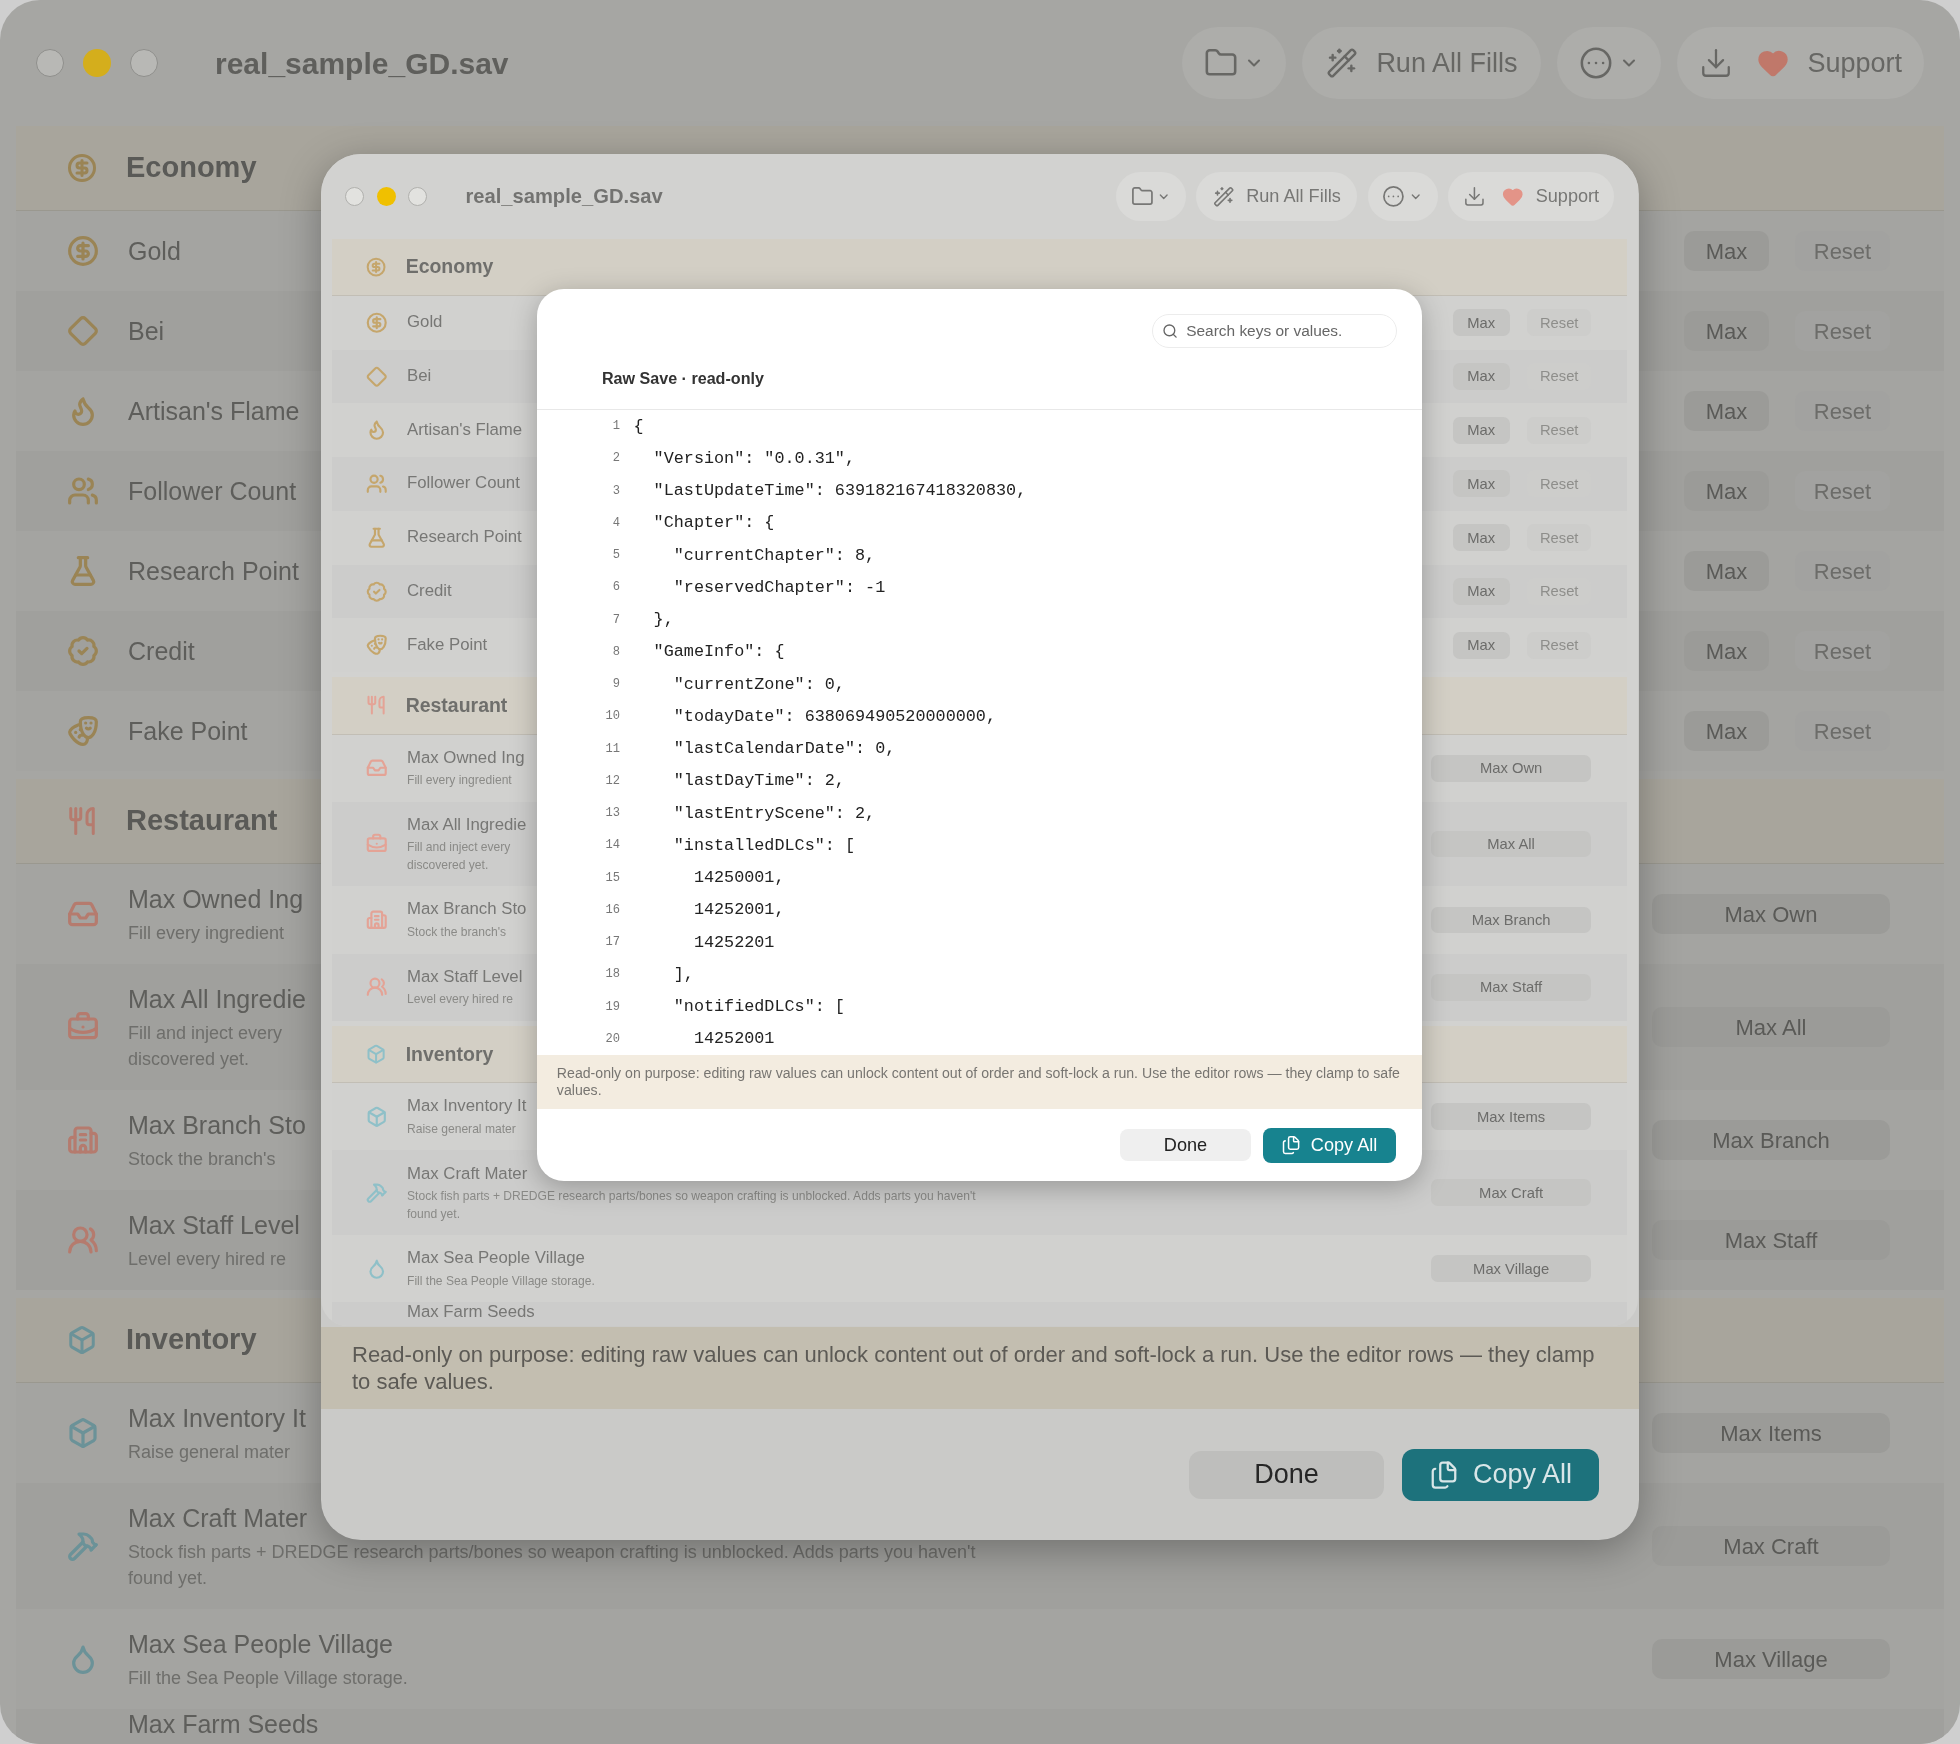  Describe the element at coordinates (217, 1125) in the screenshot. I see `row-title: Max Branch Sto` at that location.